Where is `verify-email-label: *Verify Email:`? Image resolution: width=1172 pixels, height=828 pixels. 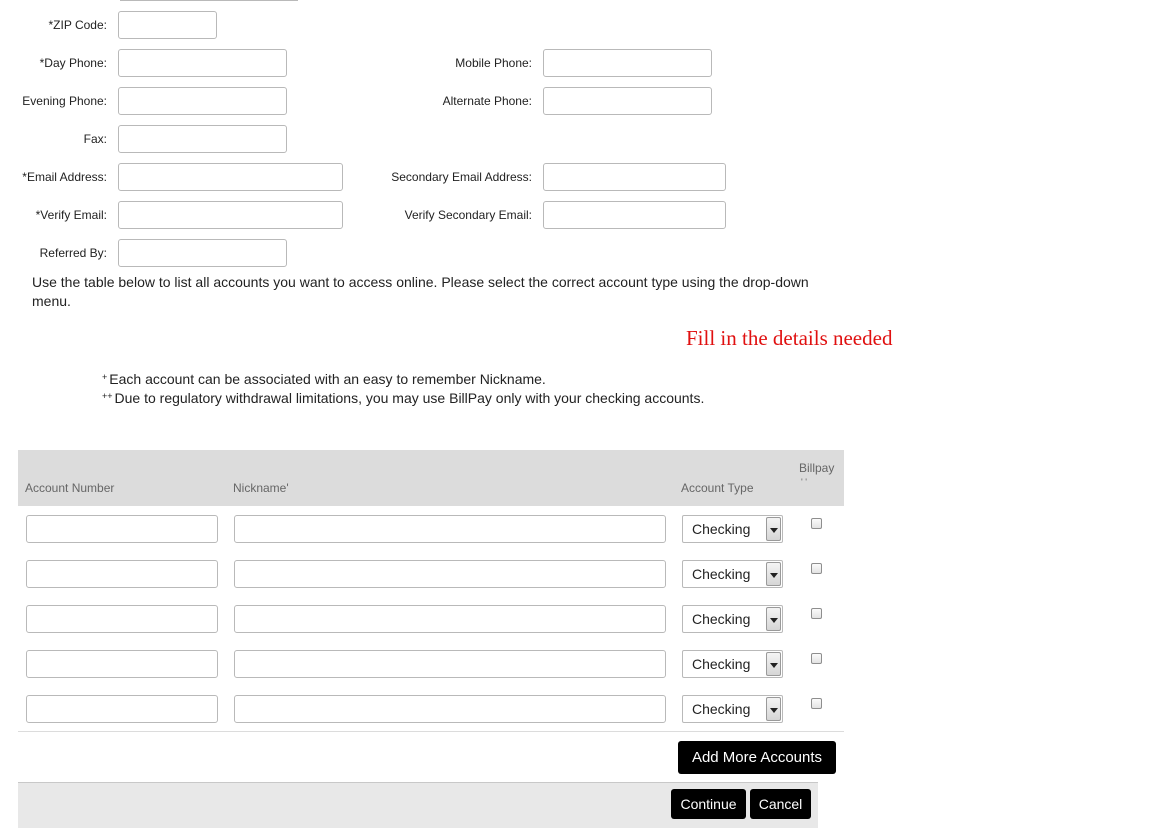
verify-email-label: *Verify Email: is located at coordinates (71, 215).